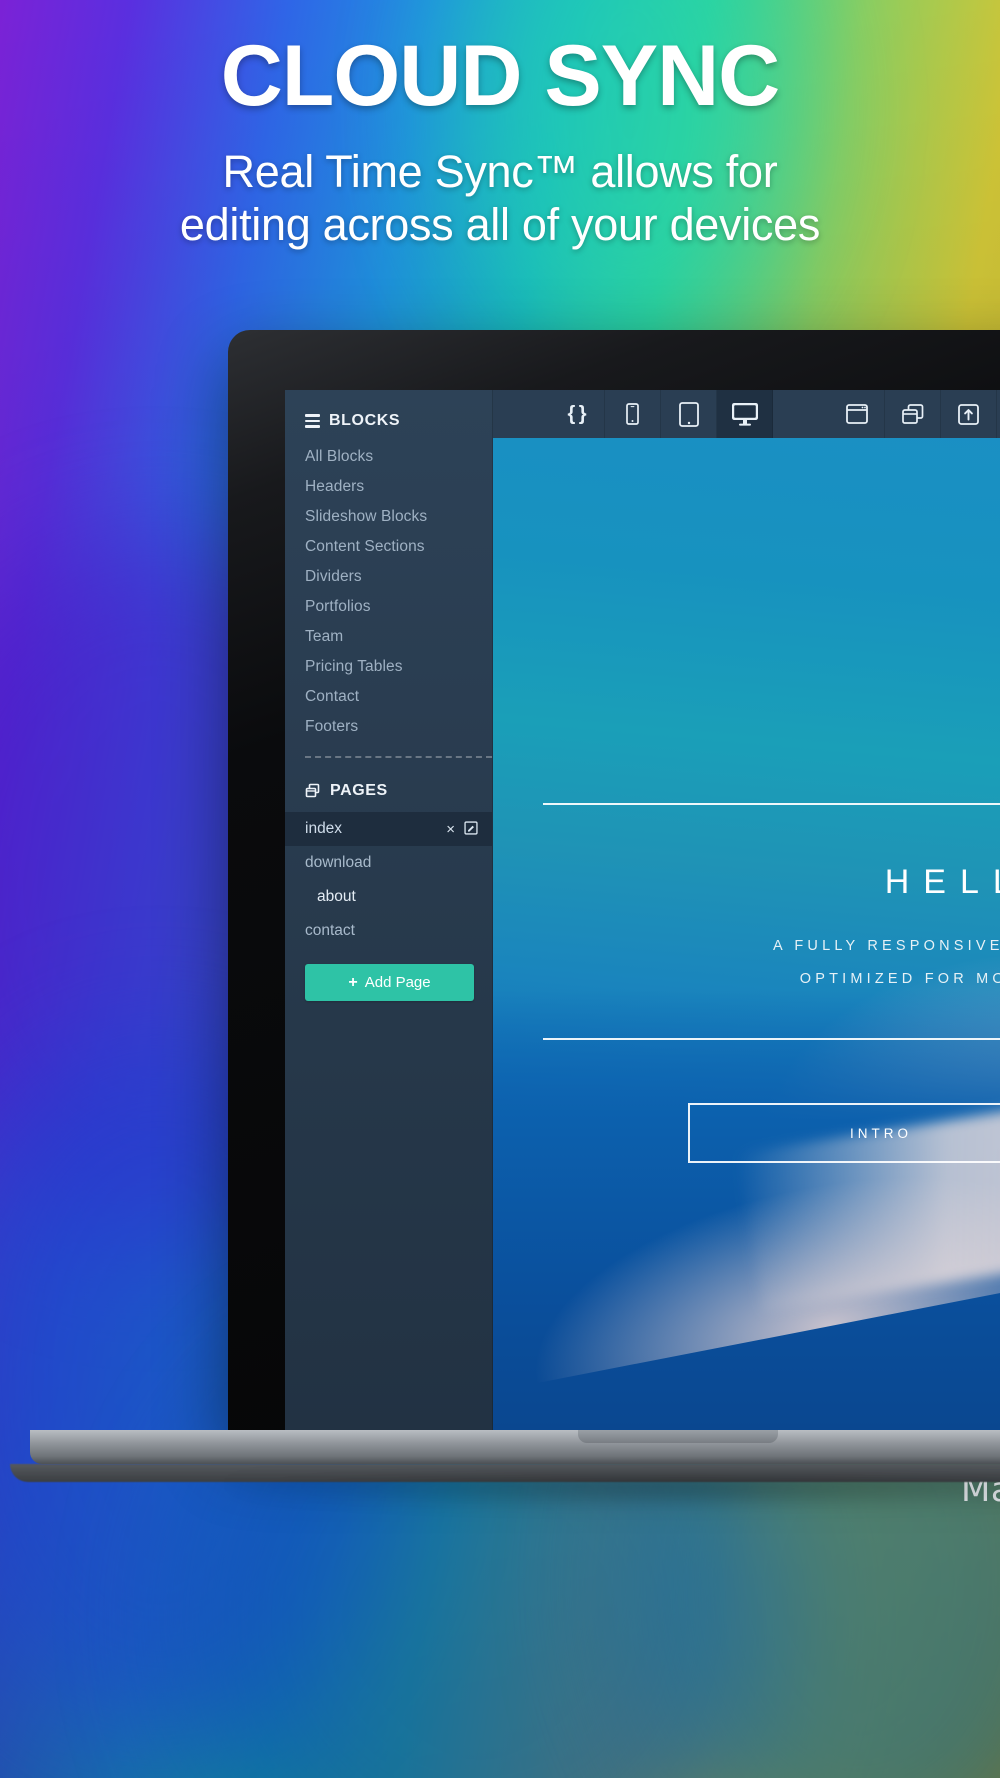 This screenshot has height=1778, width=1000. What do you see at coordinates (336, 896) in the screenshot?
I see `page-item-label: about` at bounding box center [336, 896].